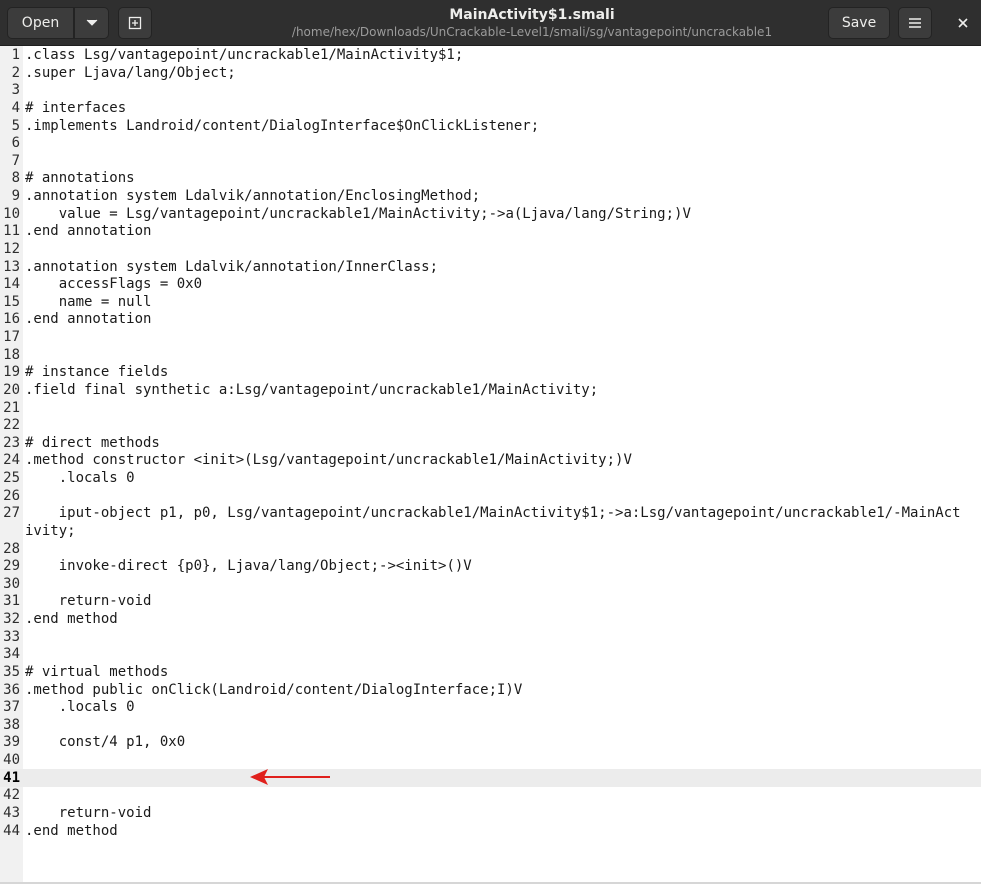 This screenshot has width=981, height=884. I want to click on code-line: 26, so click(490, 497).